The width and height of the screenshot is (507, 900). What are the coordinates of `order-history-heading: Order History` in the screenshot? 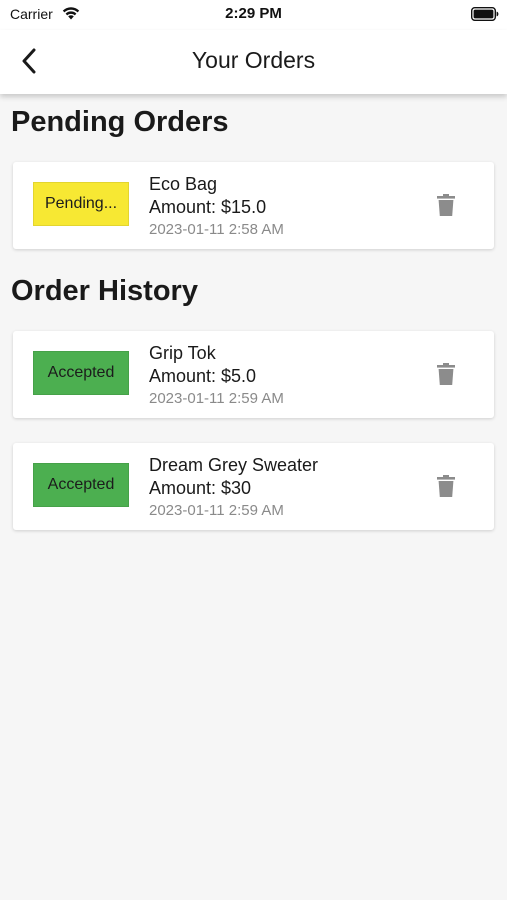 It's located at (104, 291).